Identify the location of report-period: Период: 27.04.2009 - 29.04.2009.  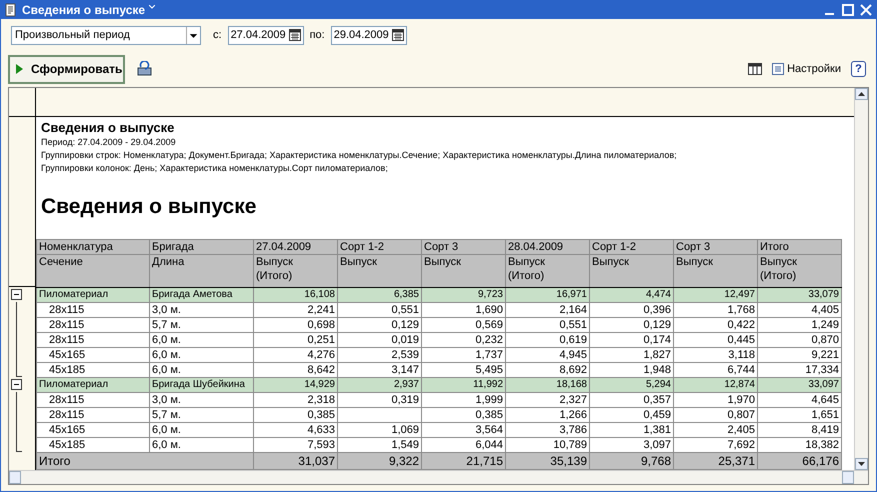
(109, 142).